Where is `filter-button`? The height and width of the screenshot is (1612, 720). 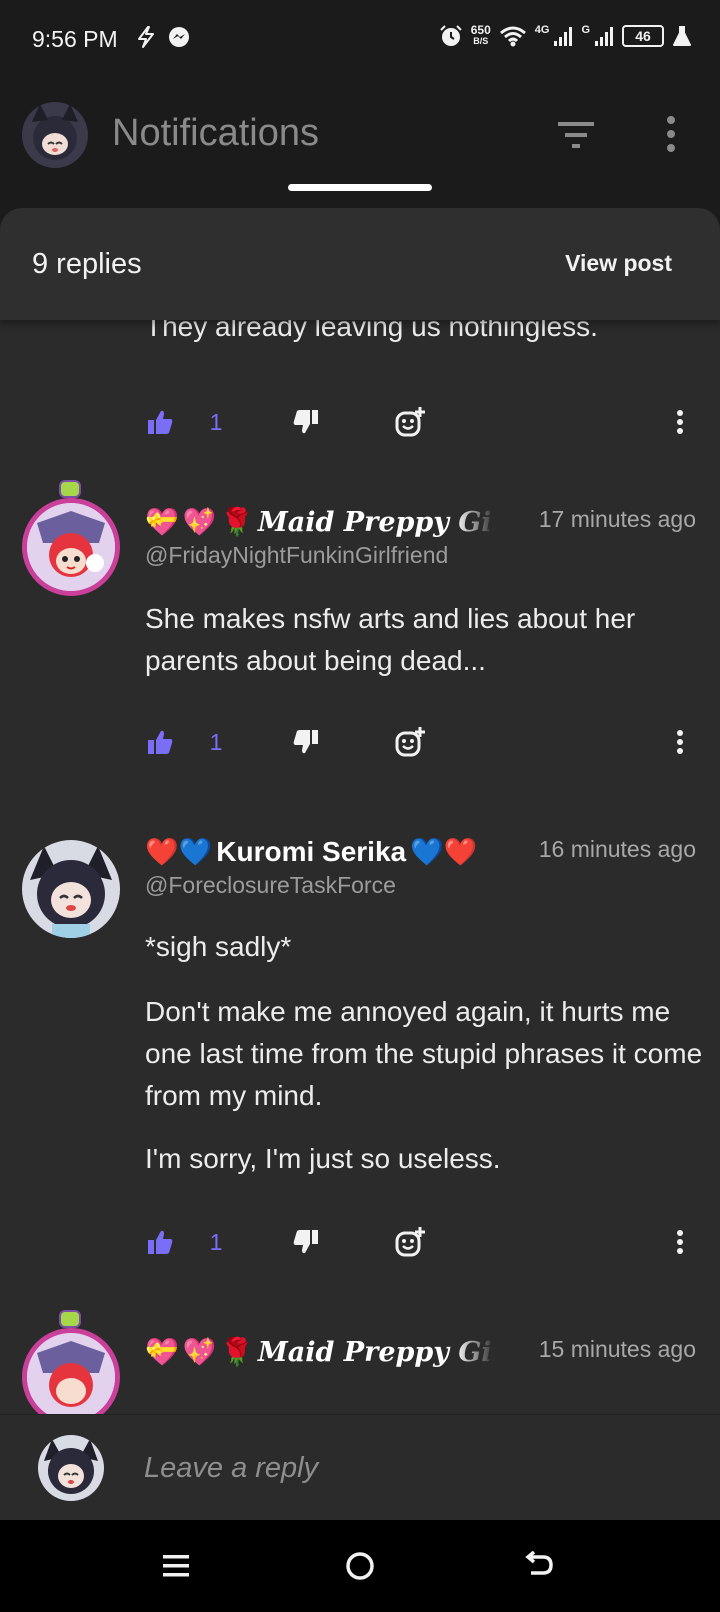
filter-button is located at coordinates (576, 135).